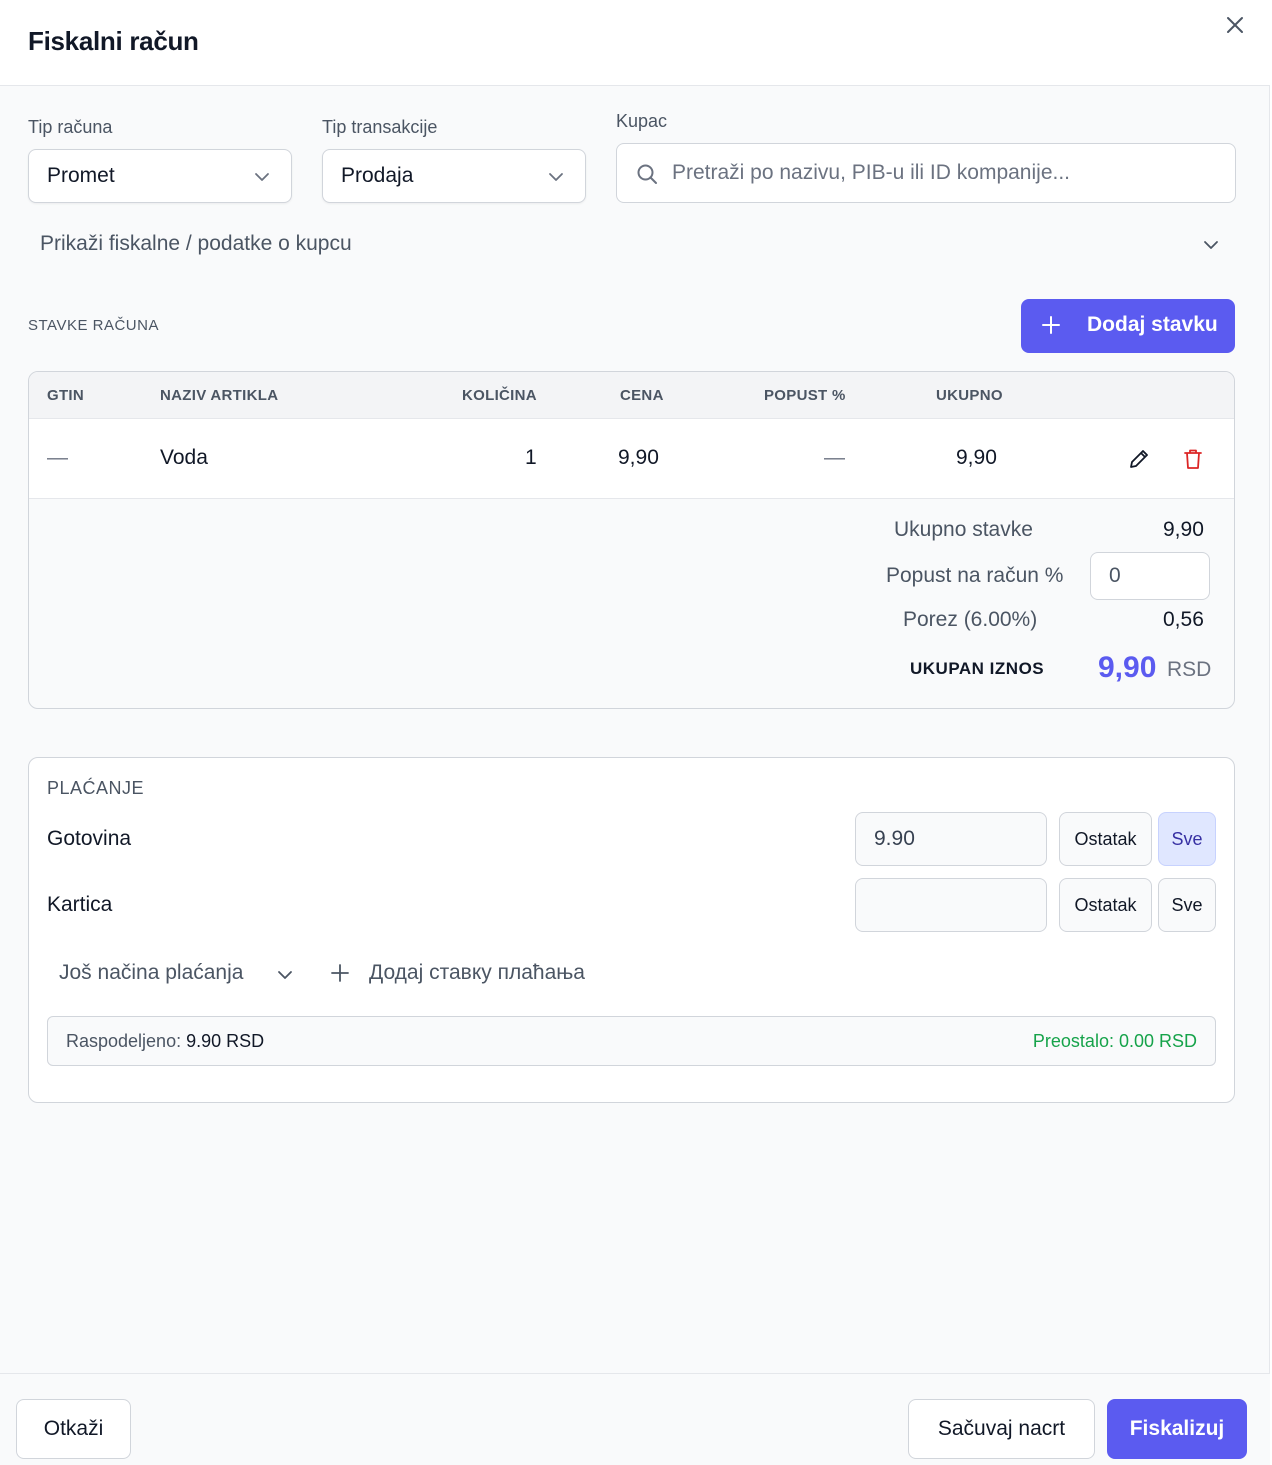  What do you see at coordinates (113, 41) in the screenshot?
I see `modal-title: Fiskalni račun` at bounding box center [113, 41].